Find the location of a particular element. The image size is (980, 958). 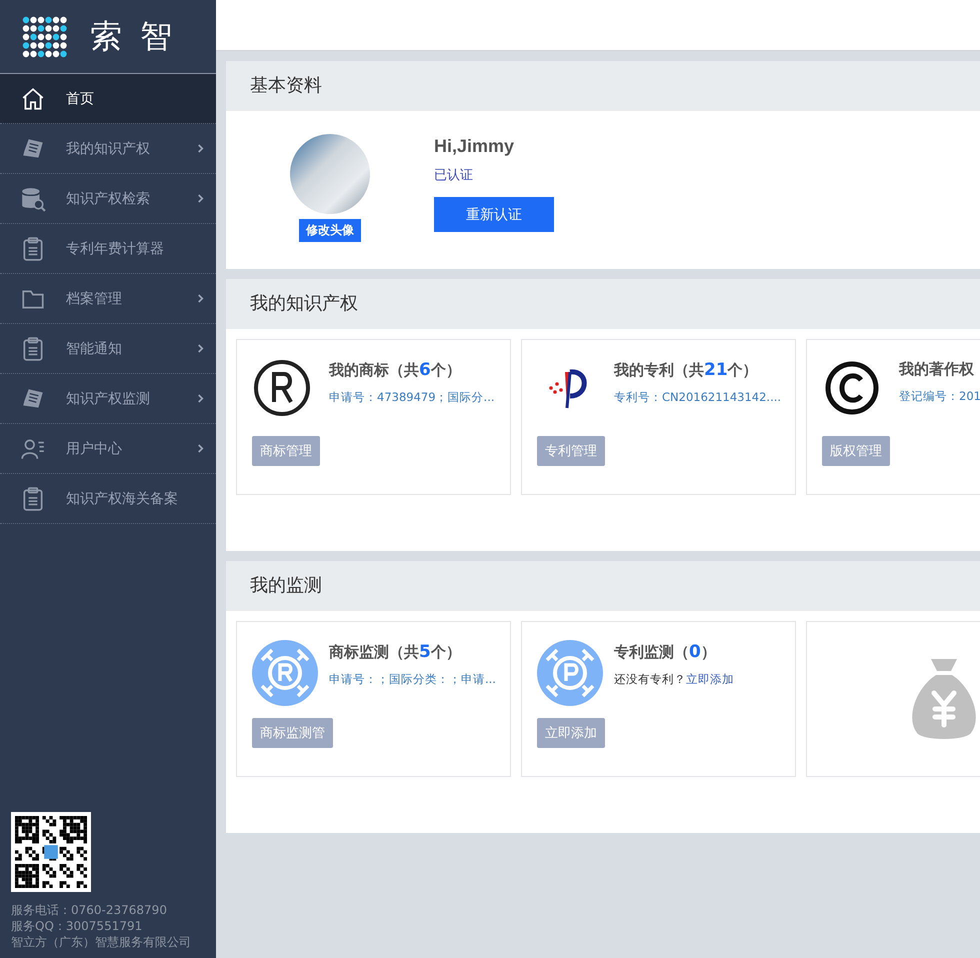

verified-status: 已认证 is located at coordinates (453, 175).